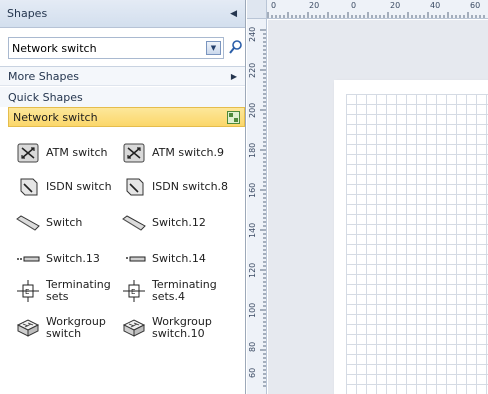 This screenshot has width=488, height=394. I want to click on shape-switch-12: Switch.12, so click(164, 223).